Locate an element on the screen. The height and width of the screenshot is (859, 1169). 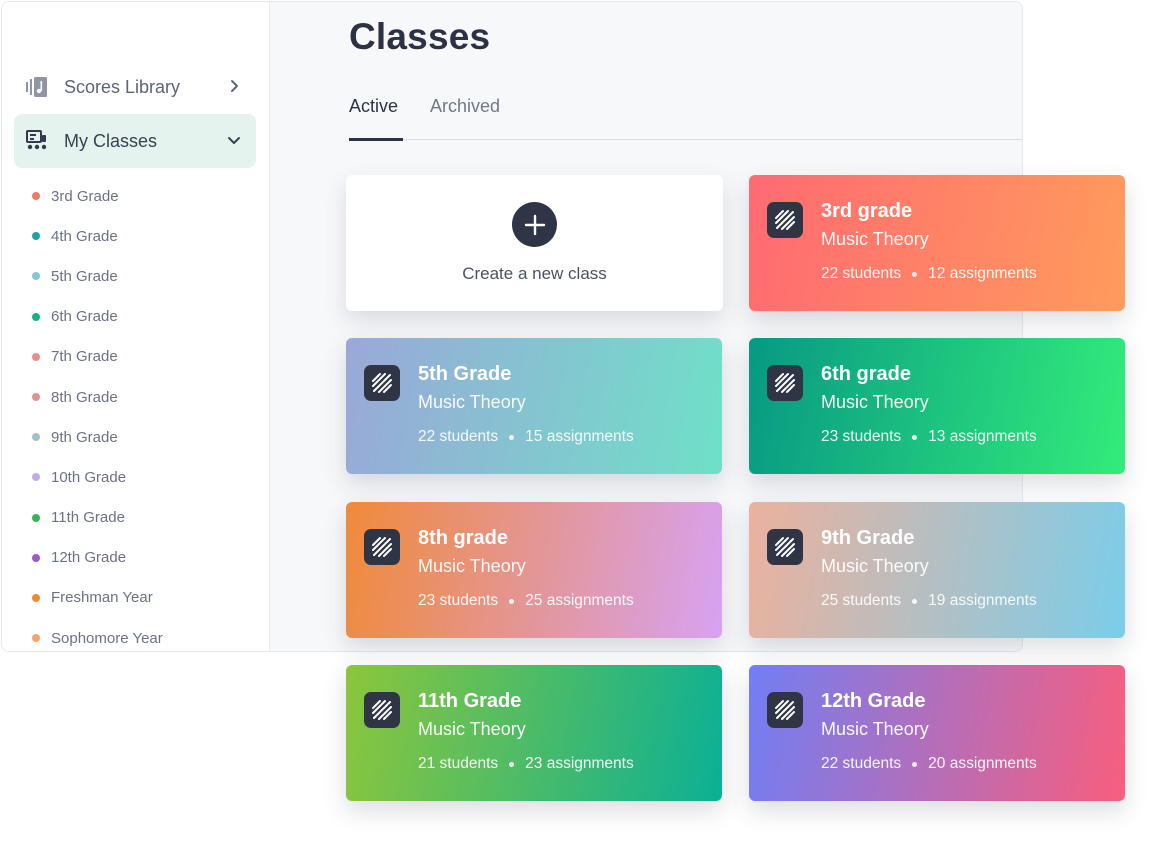
class-card-assignments: 23 assignments is located at coordinates (579, 763).